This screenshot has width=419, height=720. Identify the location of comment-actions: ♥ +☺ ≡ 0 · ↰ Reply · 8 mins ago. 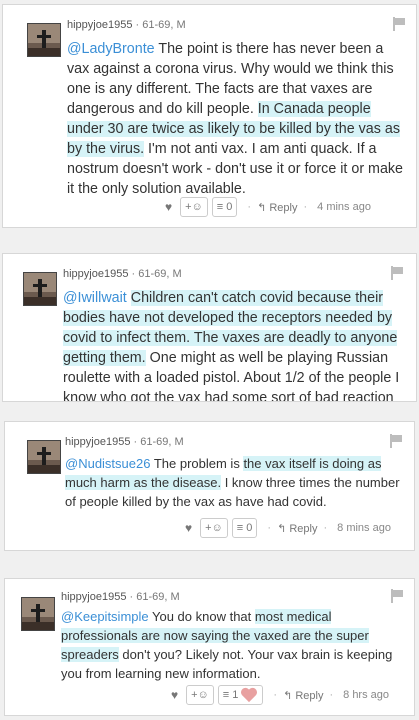
(288, 528).